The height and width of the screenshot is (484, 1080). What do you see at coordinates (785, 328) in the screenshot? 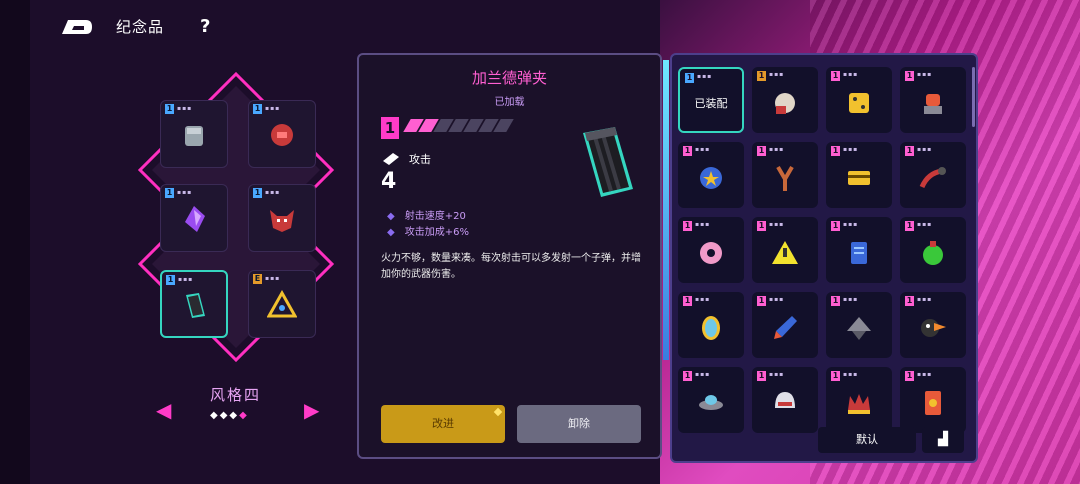
I see `rocket-icon` at bounding box center [785, 328].